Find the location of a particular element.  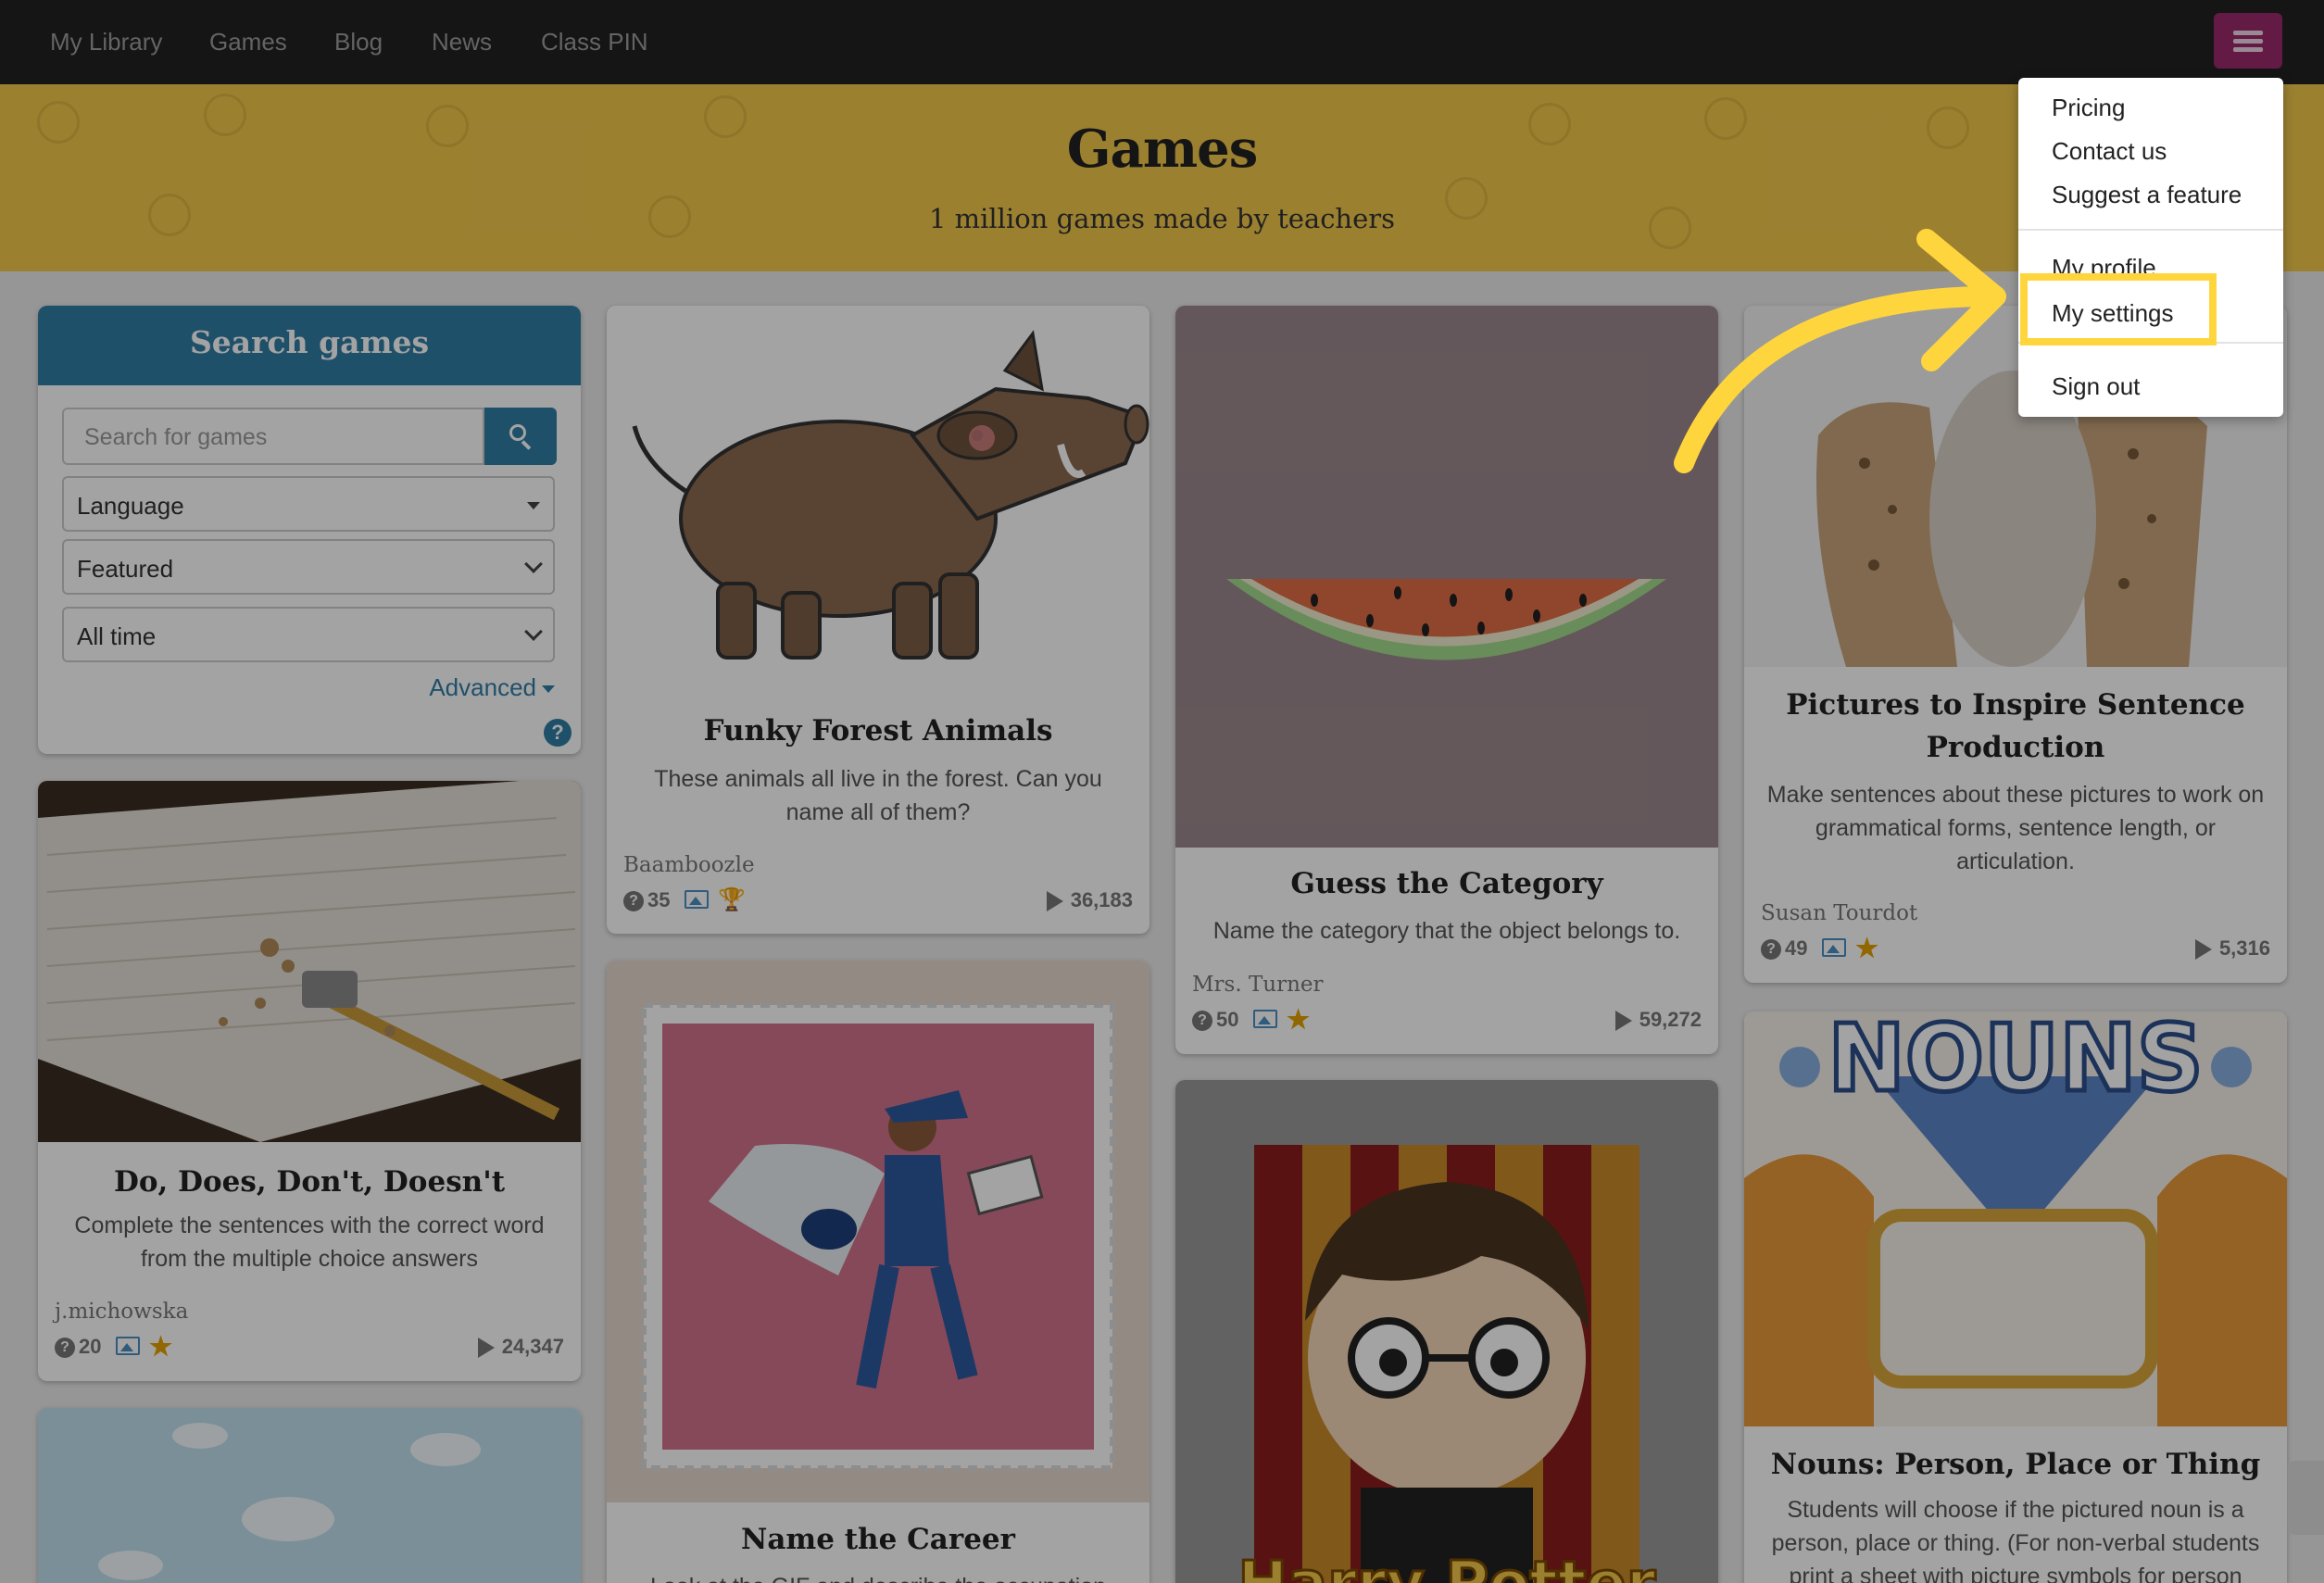

callout-arrow-icon is located at coordinates (1840, 351).